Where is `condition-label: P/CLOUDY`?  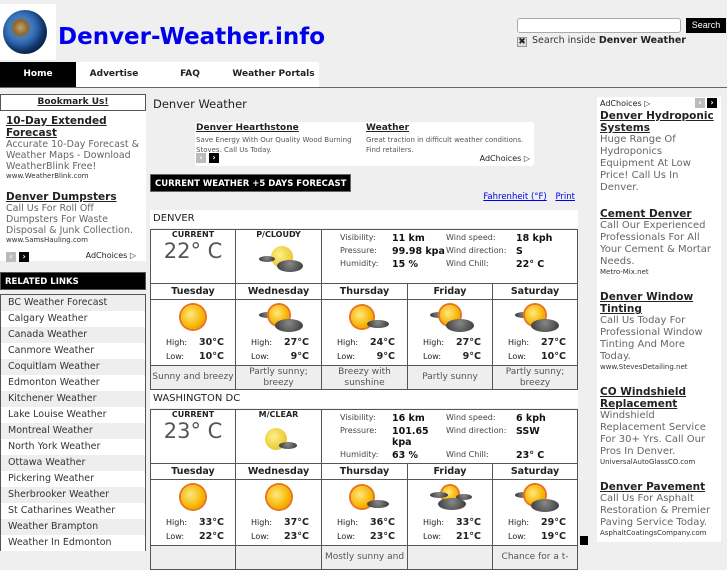
condition-label: P/CLOUDY is located at coordinates (278, 234).